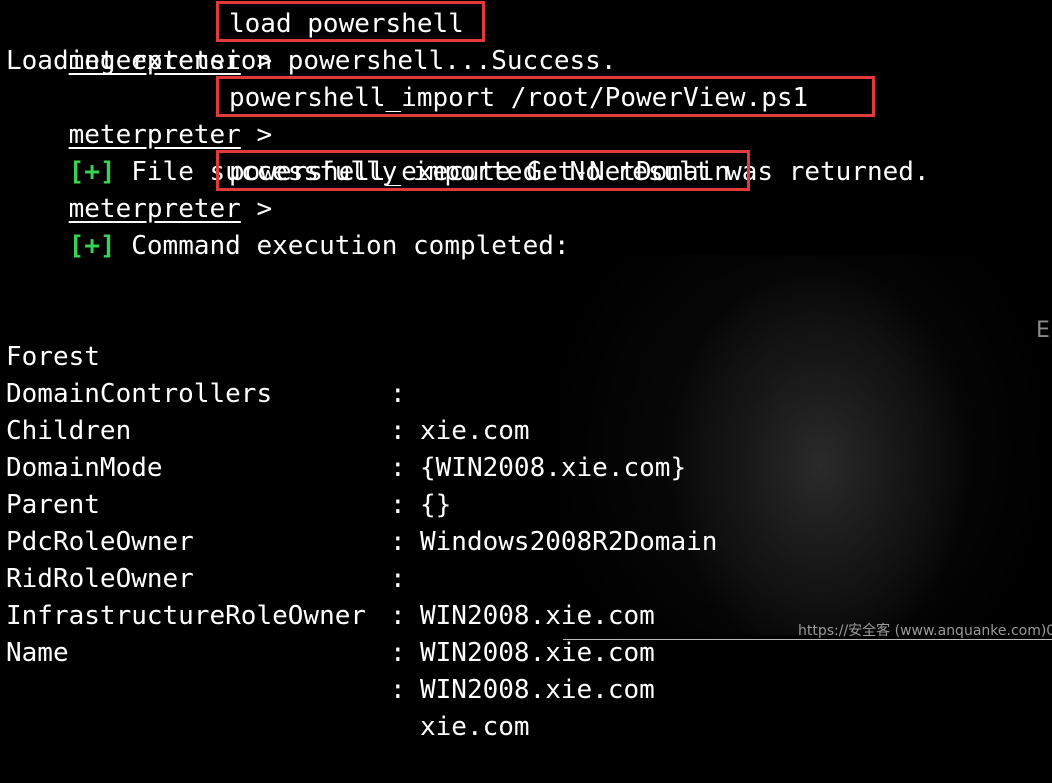 This screenshot has width=1052, height=783. What do you see at coordinates (37, 653) in the screenshot?
I see `result-key: Name` at bounding box center [37, 653].